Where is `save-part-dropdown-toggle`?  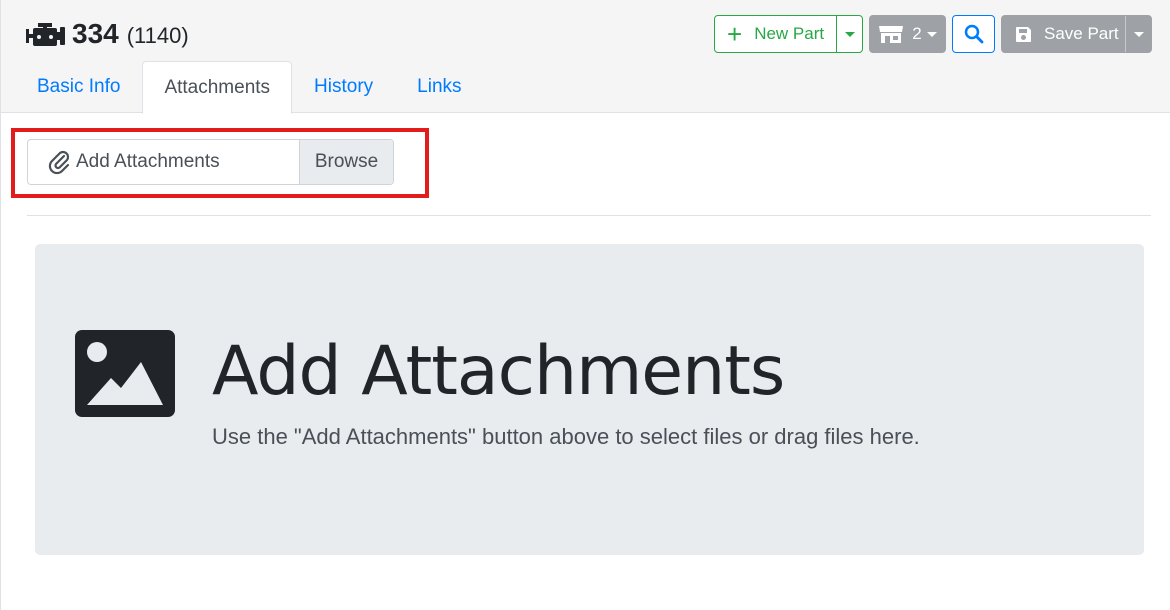
save-part-dropdown-toggle is located at coordinates (1138, 34).